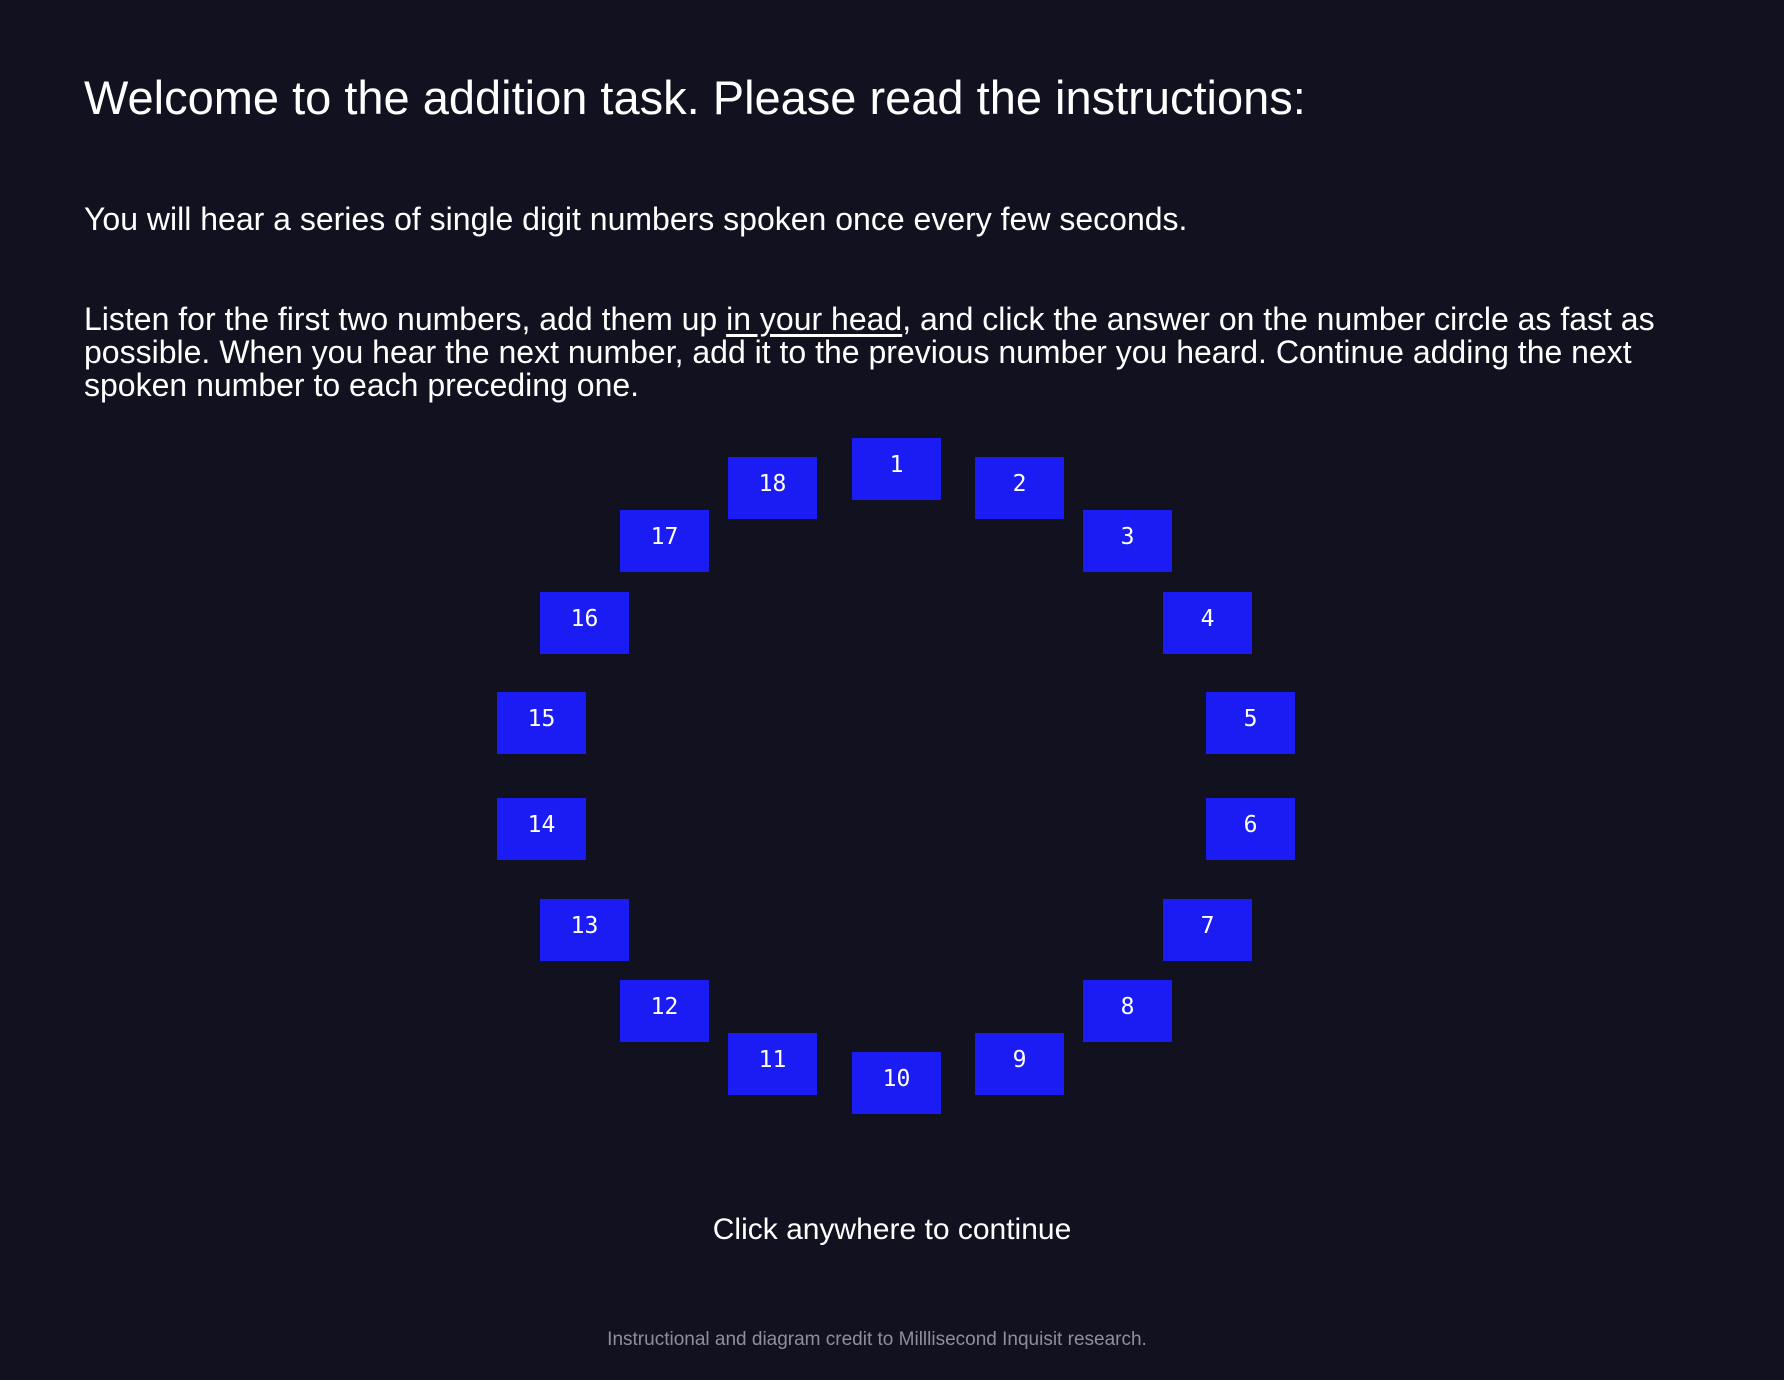  I want to click on number-box-2: 2, so click(1019, 488).